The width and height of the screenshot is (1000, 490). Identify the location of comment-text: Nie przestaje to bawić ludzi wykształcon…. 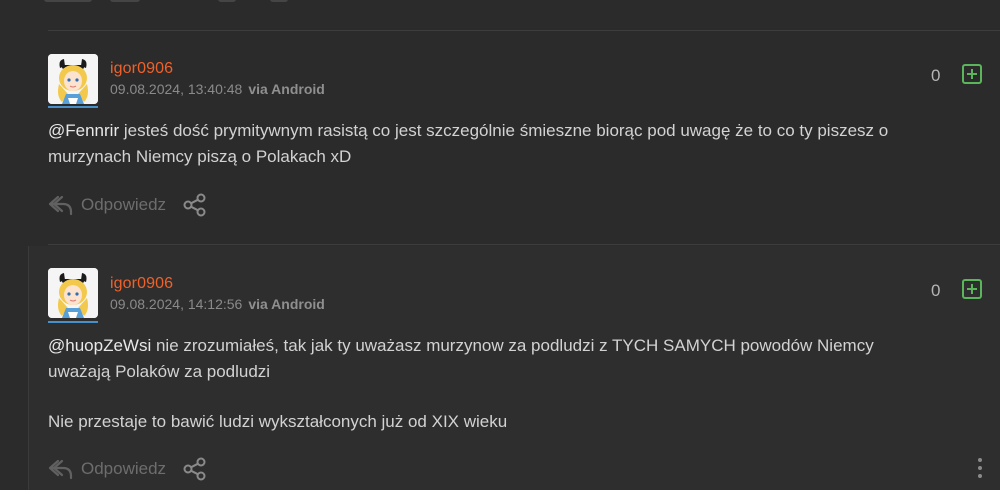
(278, 421).